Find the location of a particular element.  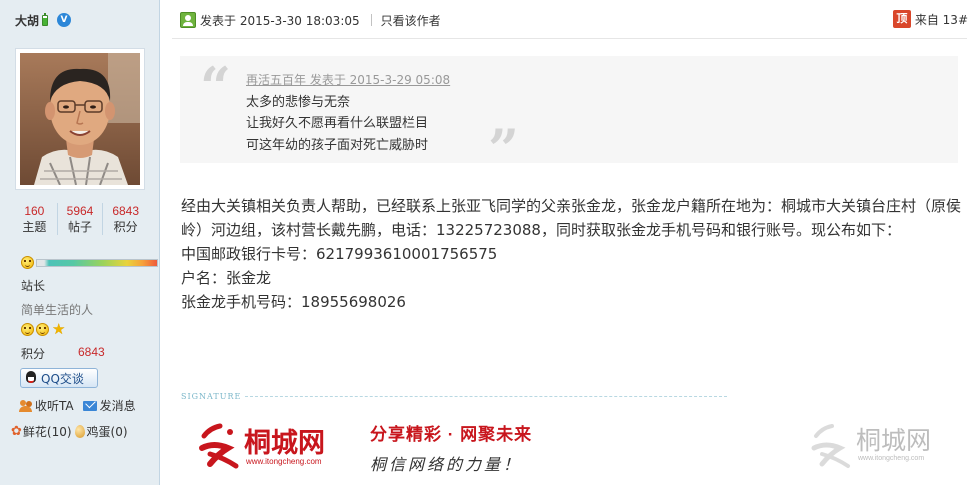

send-message-link: 发消息 is located at coordinates (109, 405).